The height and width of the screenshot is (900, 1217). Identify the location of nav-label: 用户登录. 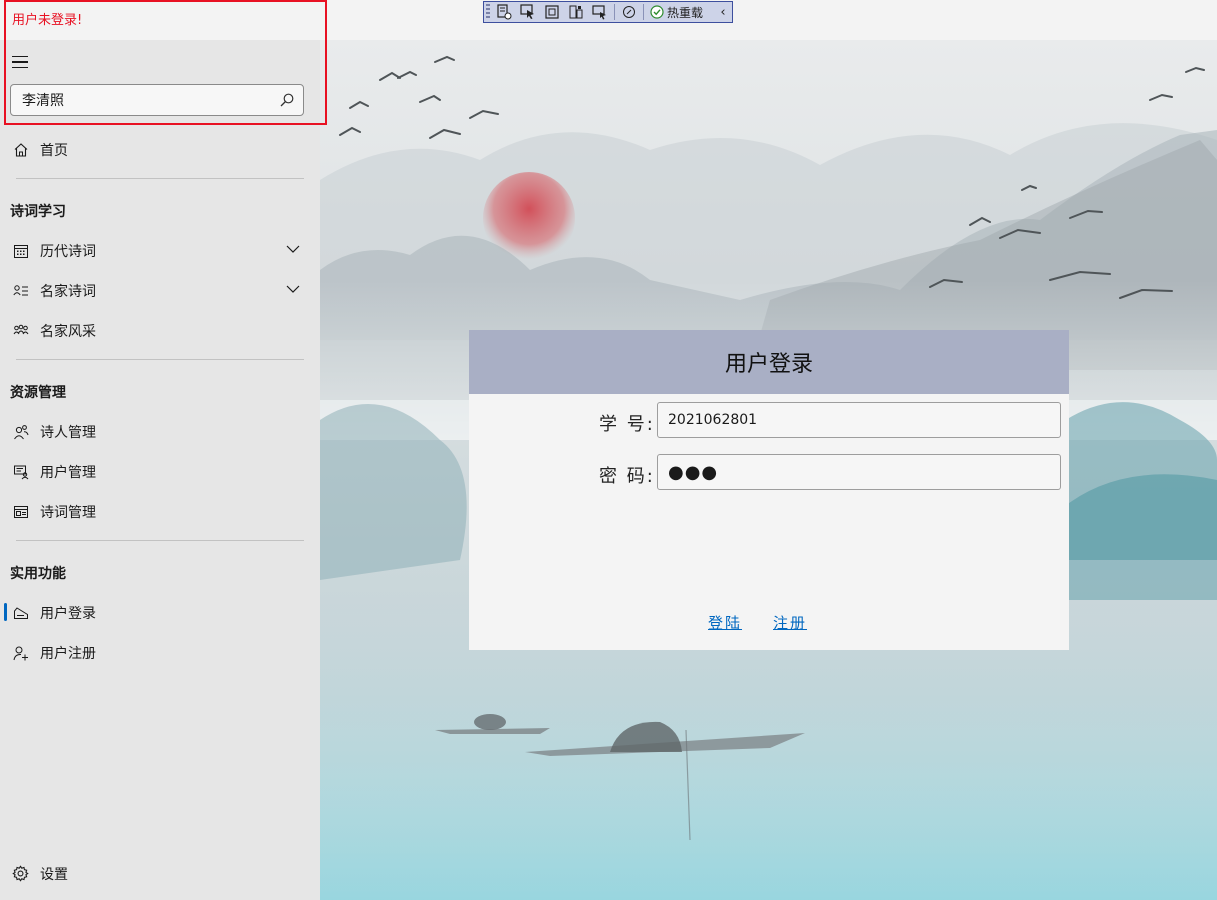
(68, 614).